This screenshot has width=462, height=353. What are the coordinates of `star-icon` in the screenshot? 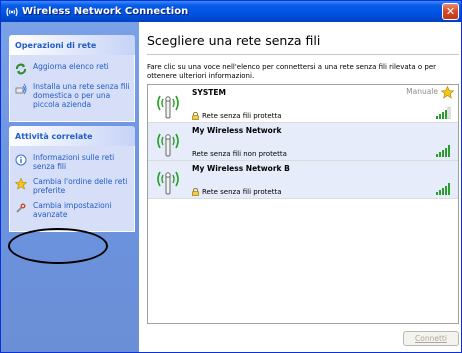 It's located at (21, 184).